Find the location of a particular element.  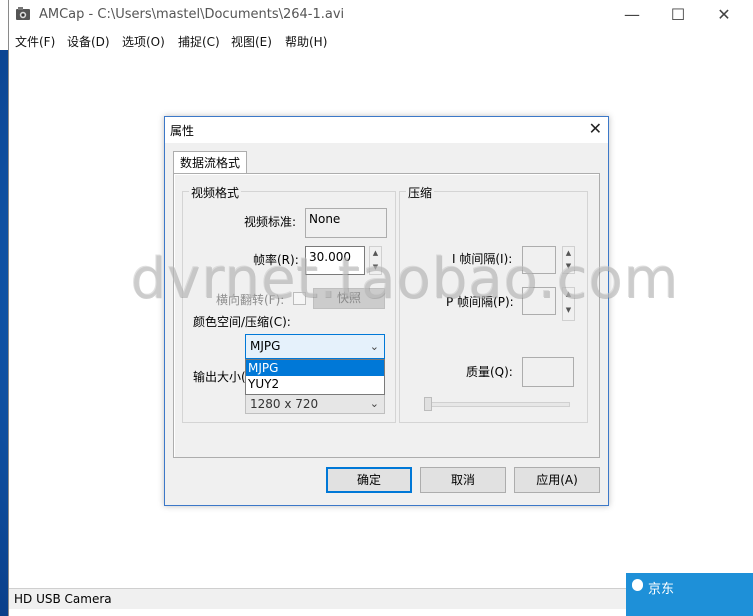

dialog-close-button: ✕ is located at coordinates (595, 128).